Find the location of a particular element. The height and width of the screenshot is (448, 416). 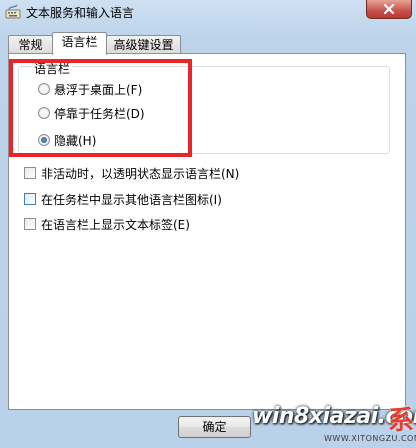

close-icon is located at coordinates (389, 9).